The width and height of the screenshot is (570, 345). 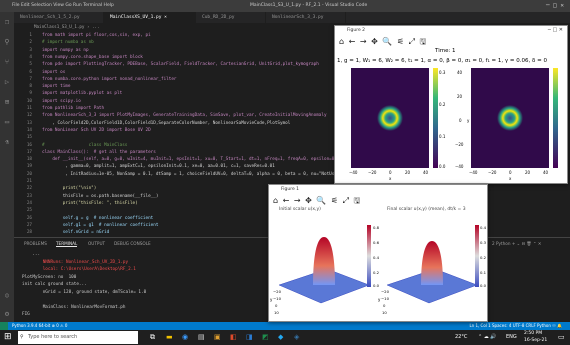 What do you see at coordinates (132, 243) in the screenshot?
I see `tab-debug-console: DEBUG CONSOLE` at bounding box center [132, 243].